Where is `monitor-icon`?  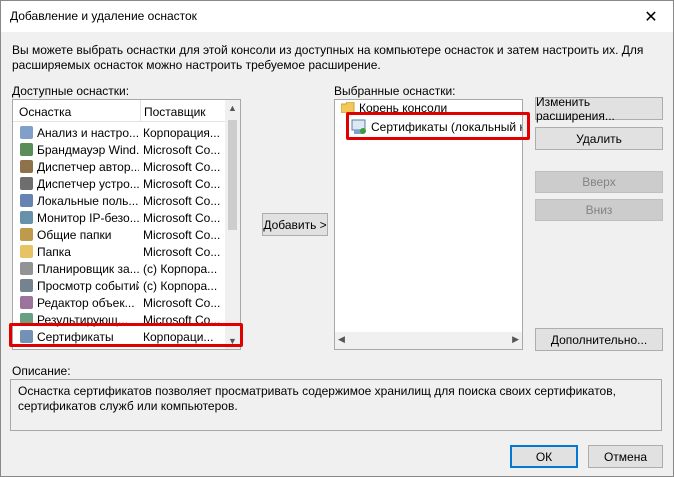 monitor-icon is located at coordinates (26, 217).